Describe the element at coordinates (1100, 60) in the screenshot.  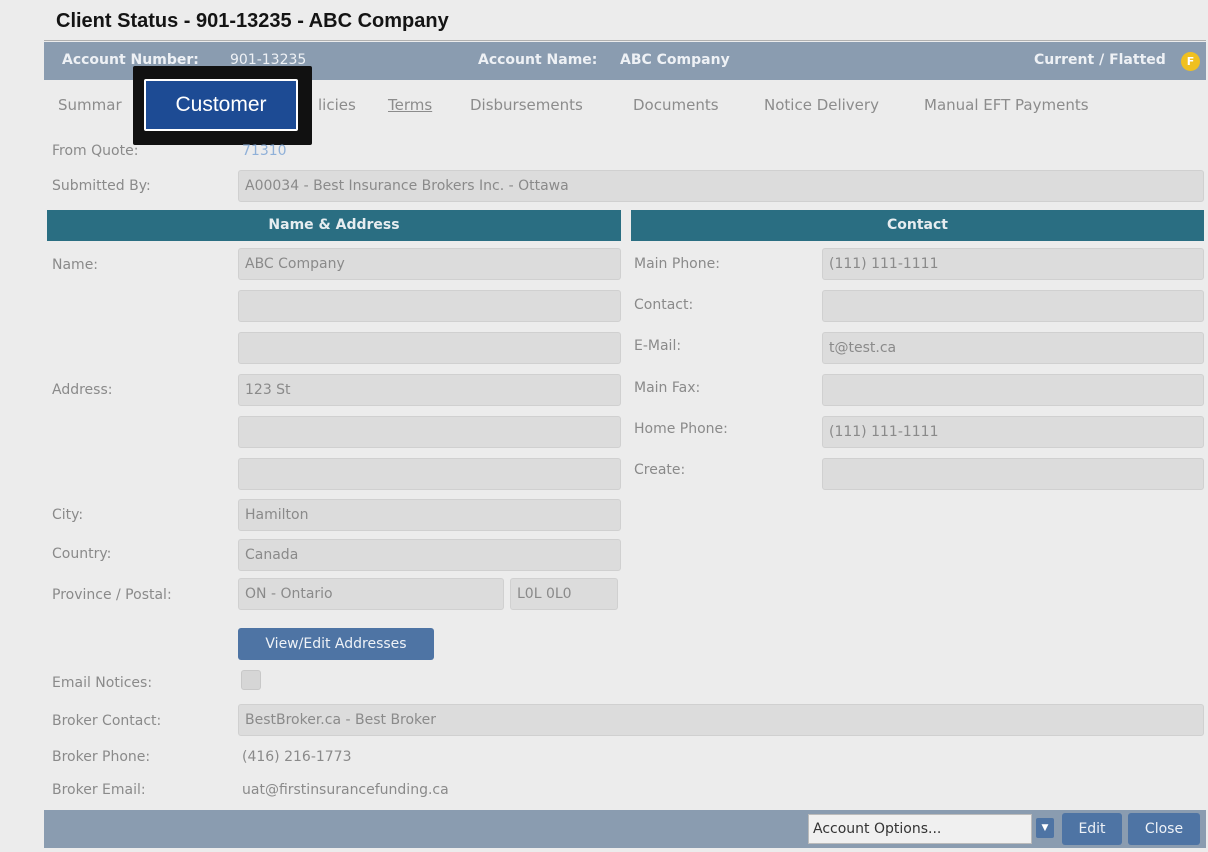
I see `account-status: Current / Flatted` at that location.